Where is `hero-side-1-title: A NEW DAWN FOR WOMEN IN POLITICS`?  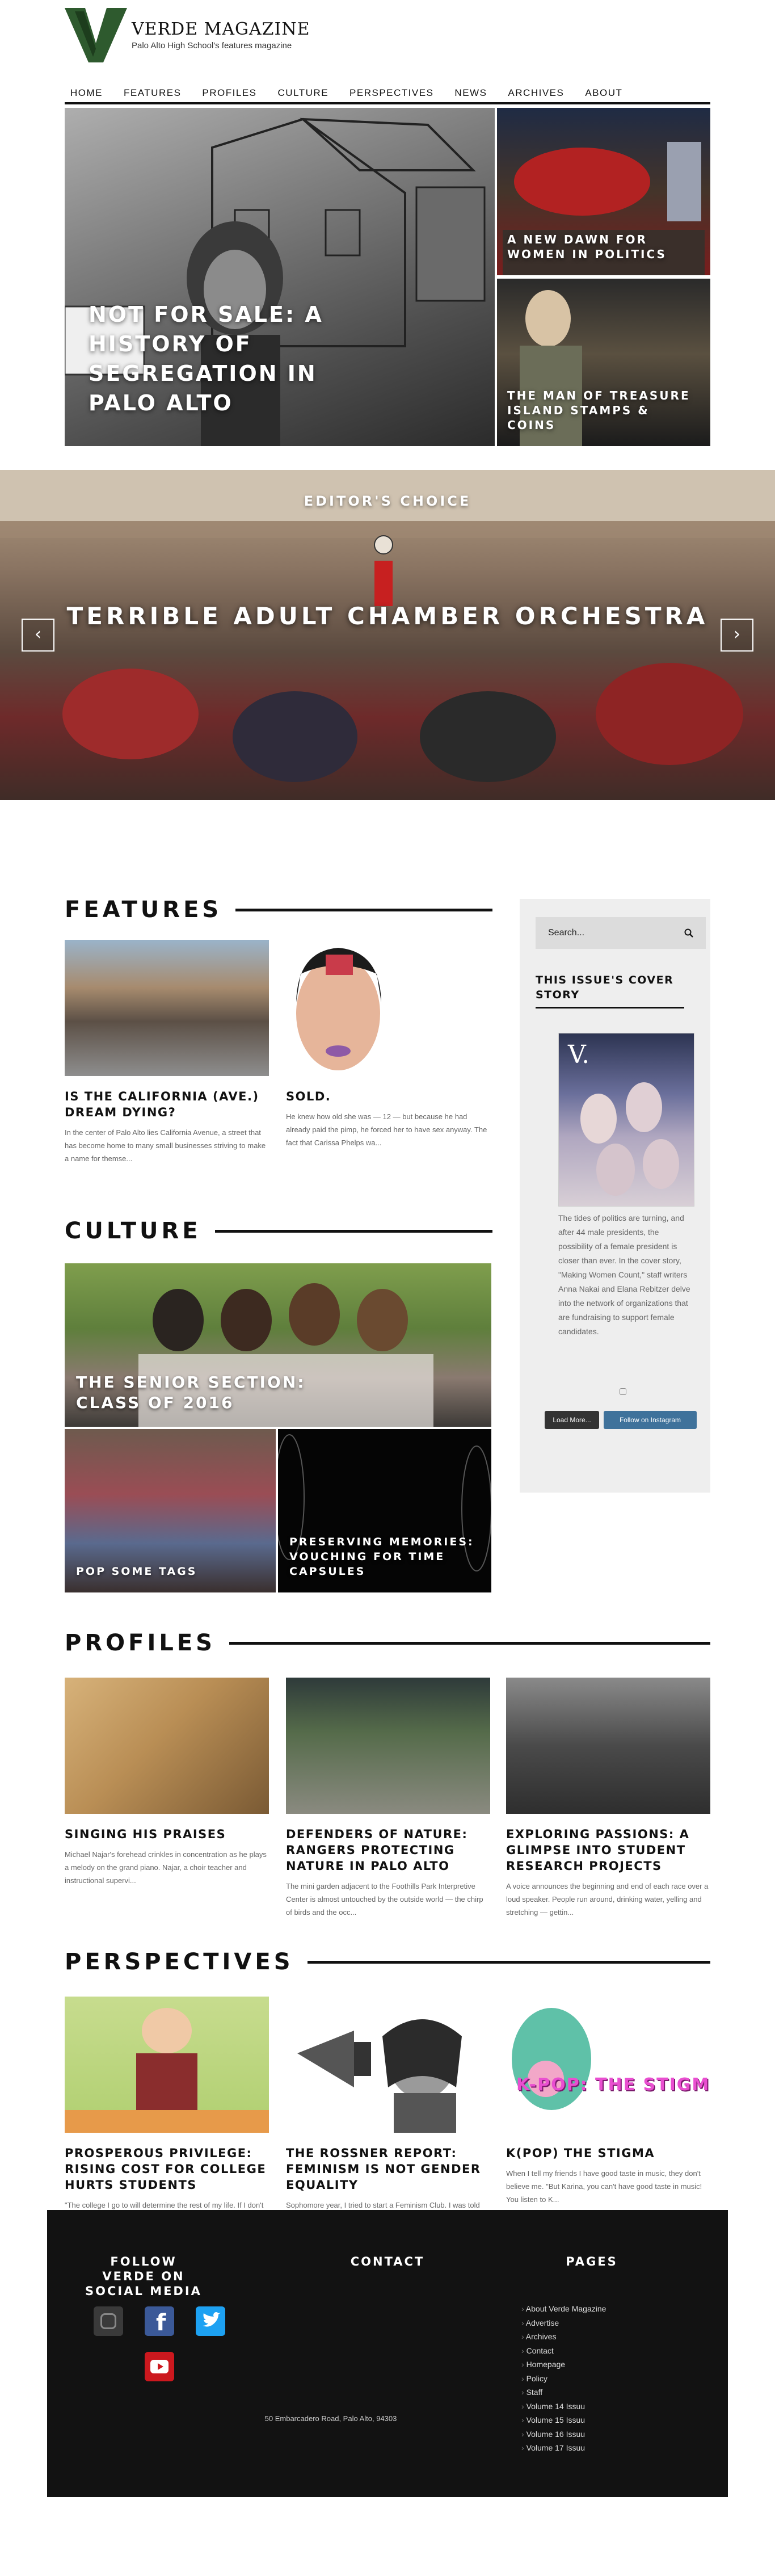
hero-side-1-title: A NEW DAWN FOR WOMEN IN POLITICS is located at coordinates (600, 247).